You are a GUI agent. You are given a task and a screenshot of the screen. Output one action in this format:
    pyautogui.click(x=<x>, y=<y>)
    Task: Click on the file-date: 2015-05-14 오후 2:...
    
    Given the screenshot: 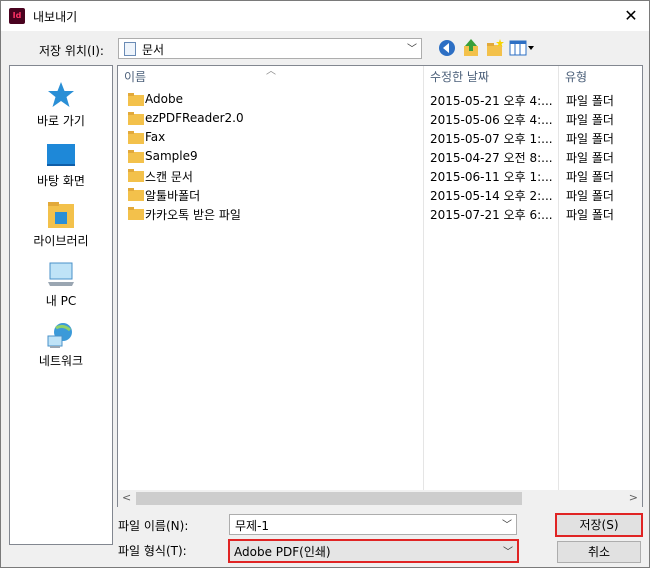 What is the action you would take?
    pyautogui.click(x=491, y=196)
    